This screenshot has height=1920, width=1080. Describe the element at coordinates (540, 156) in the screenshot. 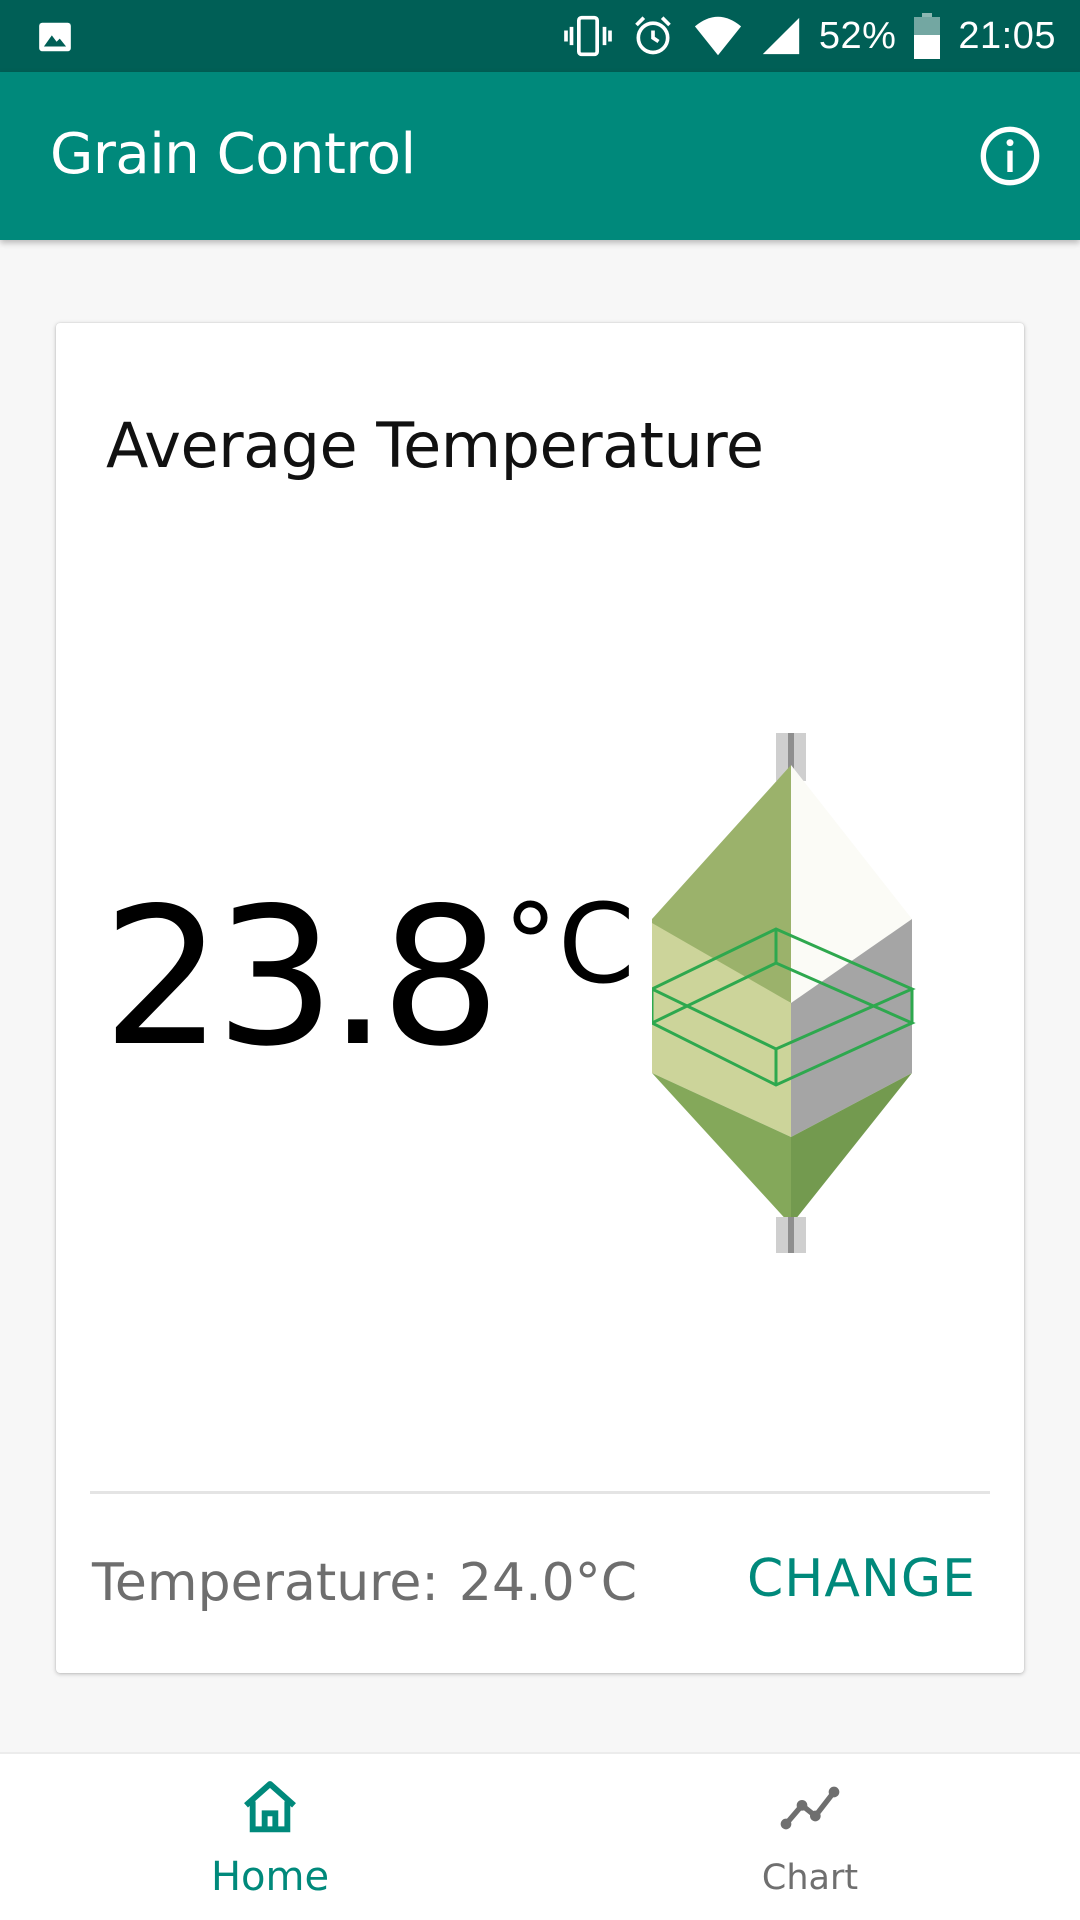

I see `app-bar: Grain Control` at that location.